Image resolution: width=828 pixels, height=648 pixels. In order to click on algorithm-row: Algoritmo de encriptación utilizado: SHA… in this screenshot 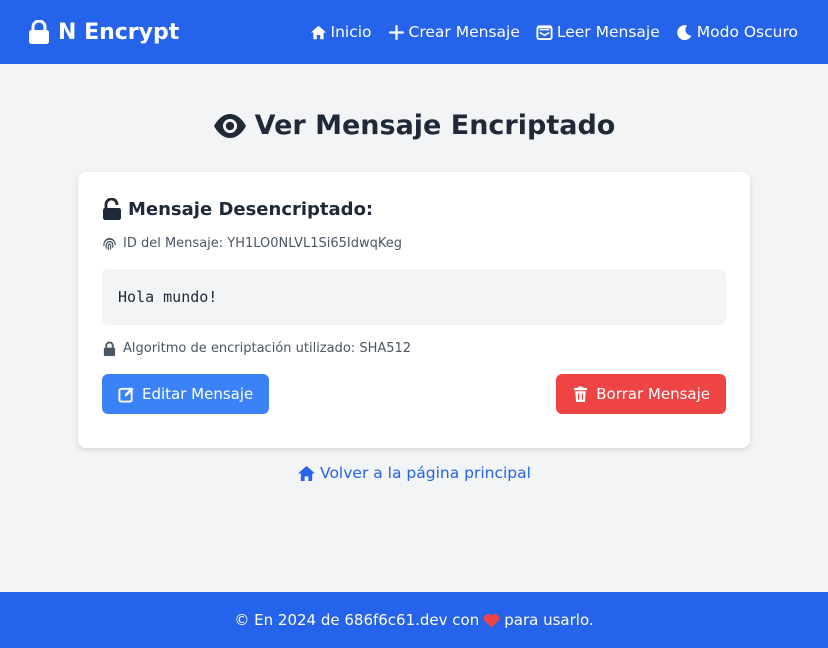, I will do `click(414, 348)`.